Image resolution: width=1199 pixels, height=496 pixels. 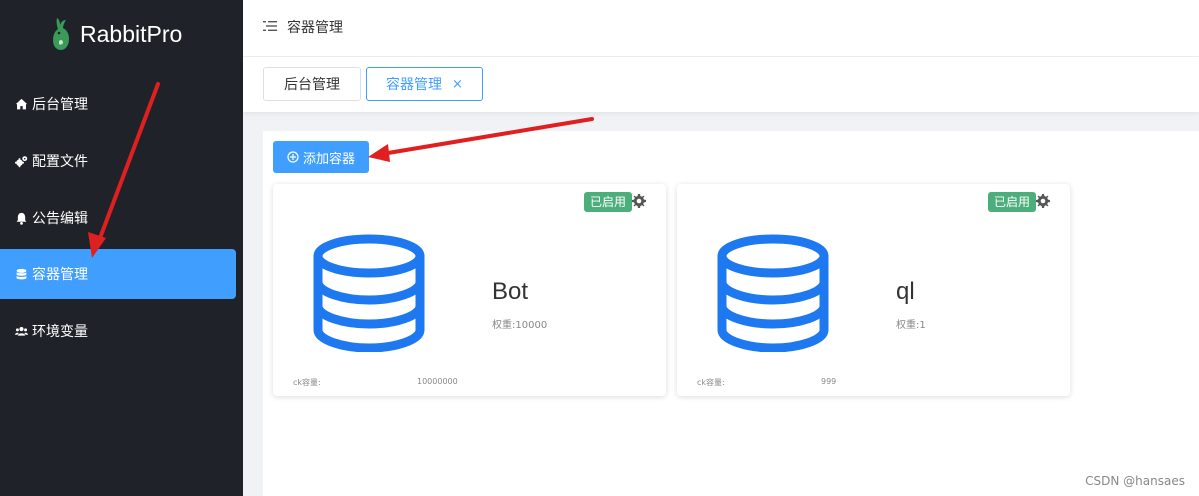 I want to click on capacity-value: 999, so click(x=829, y=381).